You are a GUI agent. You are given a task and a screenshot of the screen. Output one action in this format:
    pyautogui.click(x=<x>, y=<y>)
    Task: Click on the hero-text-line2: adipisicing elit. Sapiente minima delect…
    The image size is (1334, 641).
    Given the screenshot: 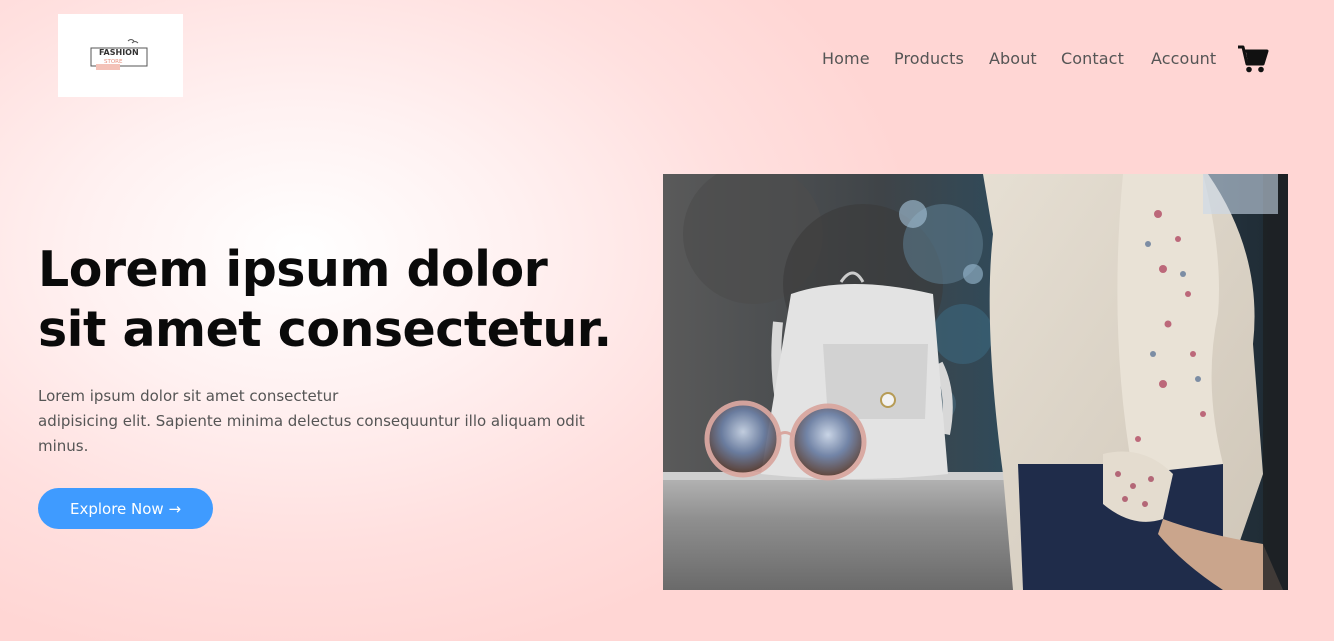 What is the action you would take?
    pyautogui.click(x=311, y=433)
    